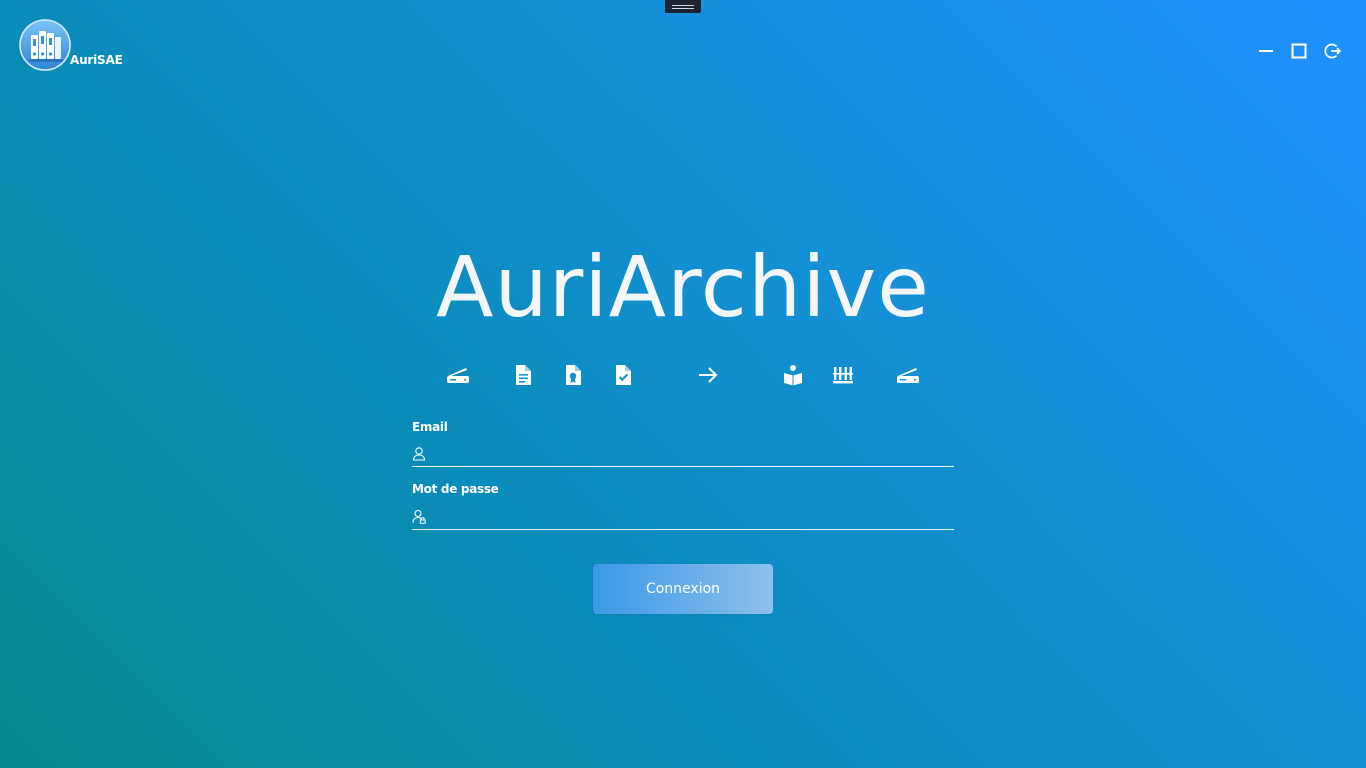  Describe the element at coordinates (623, 375) in the screenshot. I see `document-check-icon` at that location.